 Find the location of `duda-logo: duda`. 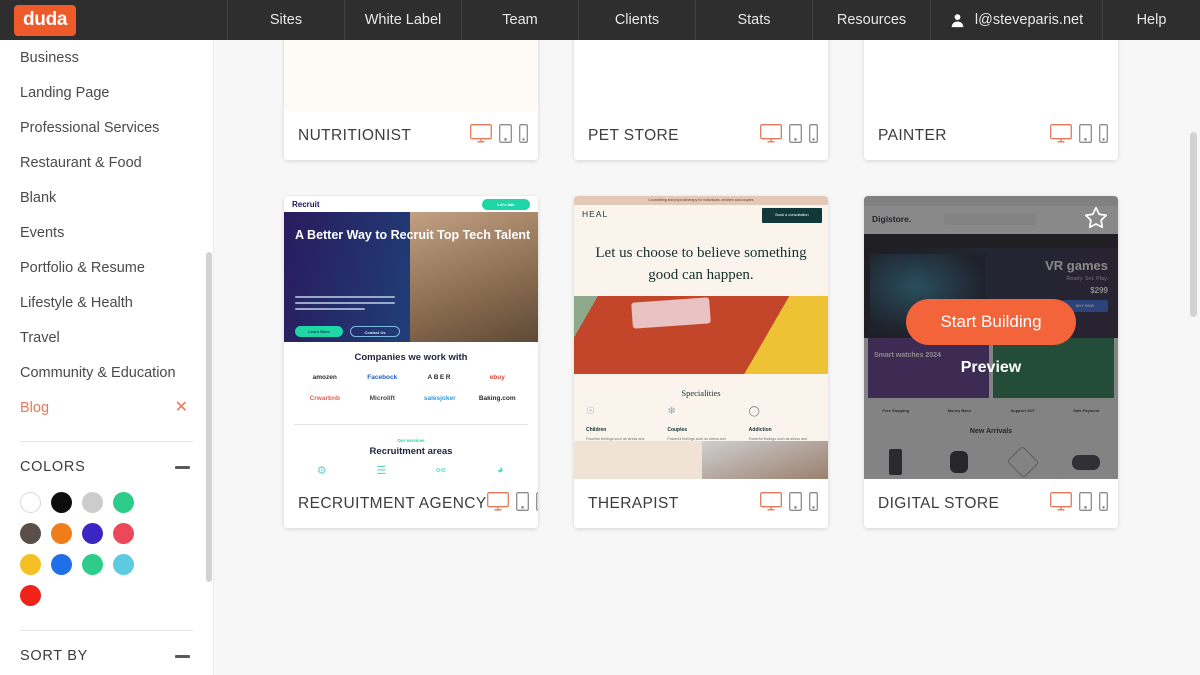

duda-logo: duda is located at coordinates (45, 20).